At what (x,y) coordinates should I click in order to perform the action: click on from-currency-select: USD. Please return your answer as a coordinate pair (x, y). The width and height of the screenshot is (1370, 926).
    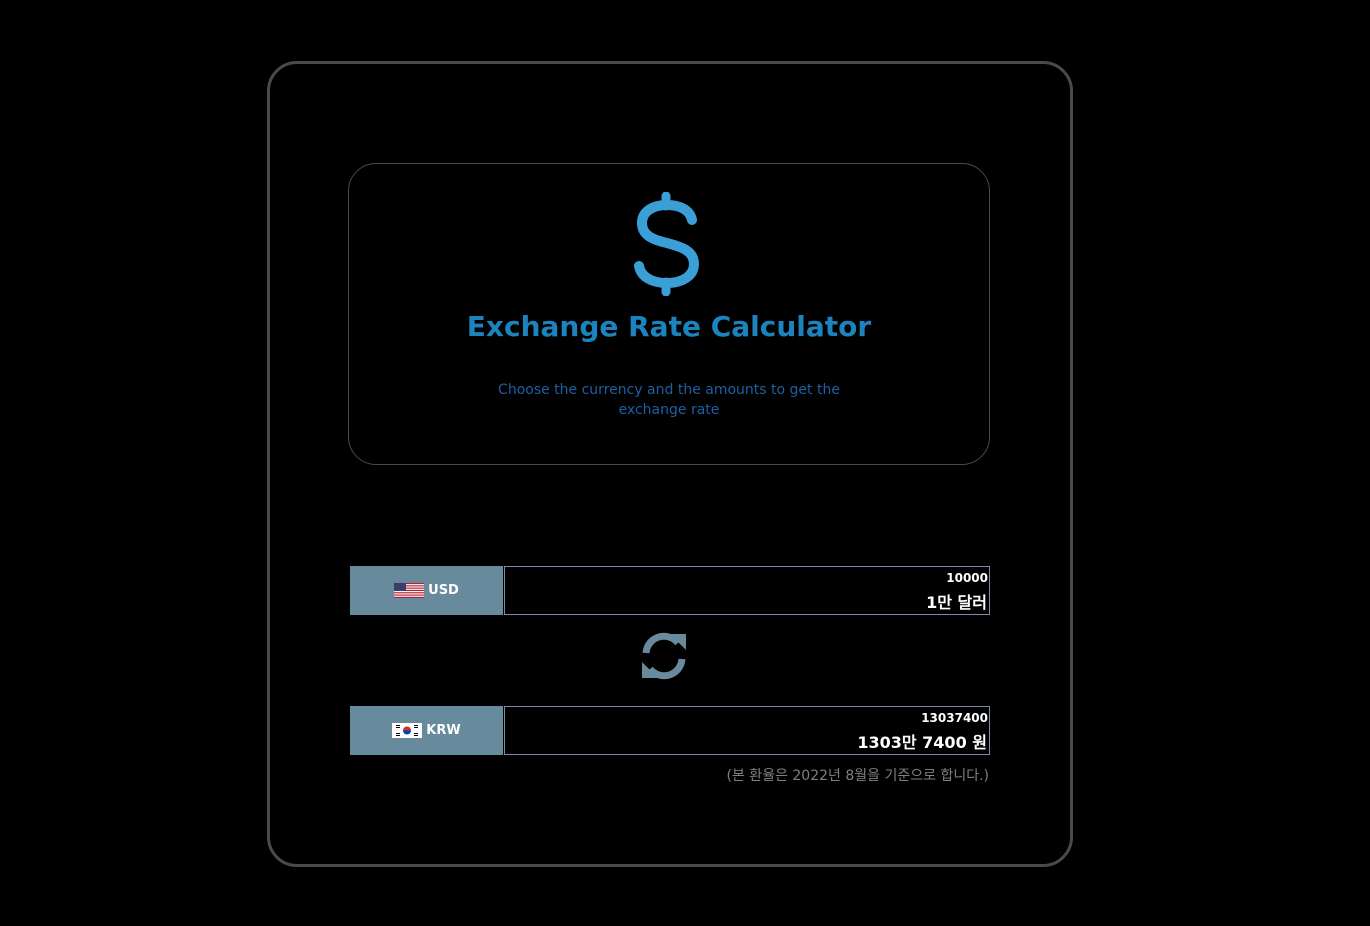
    Looking at the image, I should click on (426, 590).